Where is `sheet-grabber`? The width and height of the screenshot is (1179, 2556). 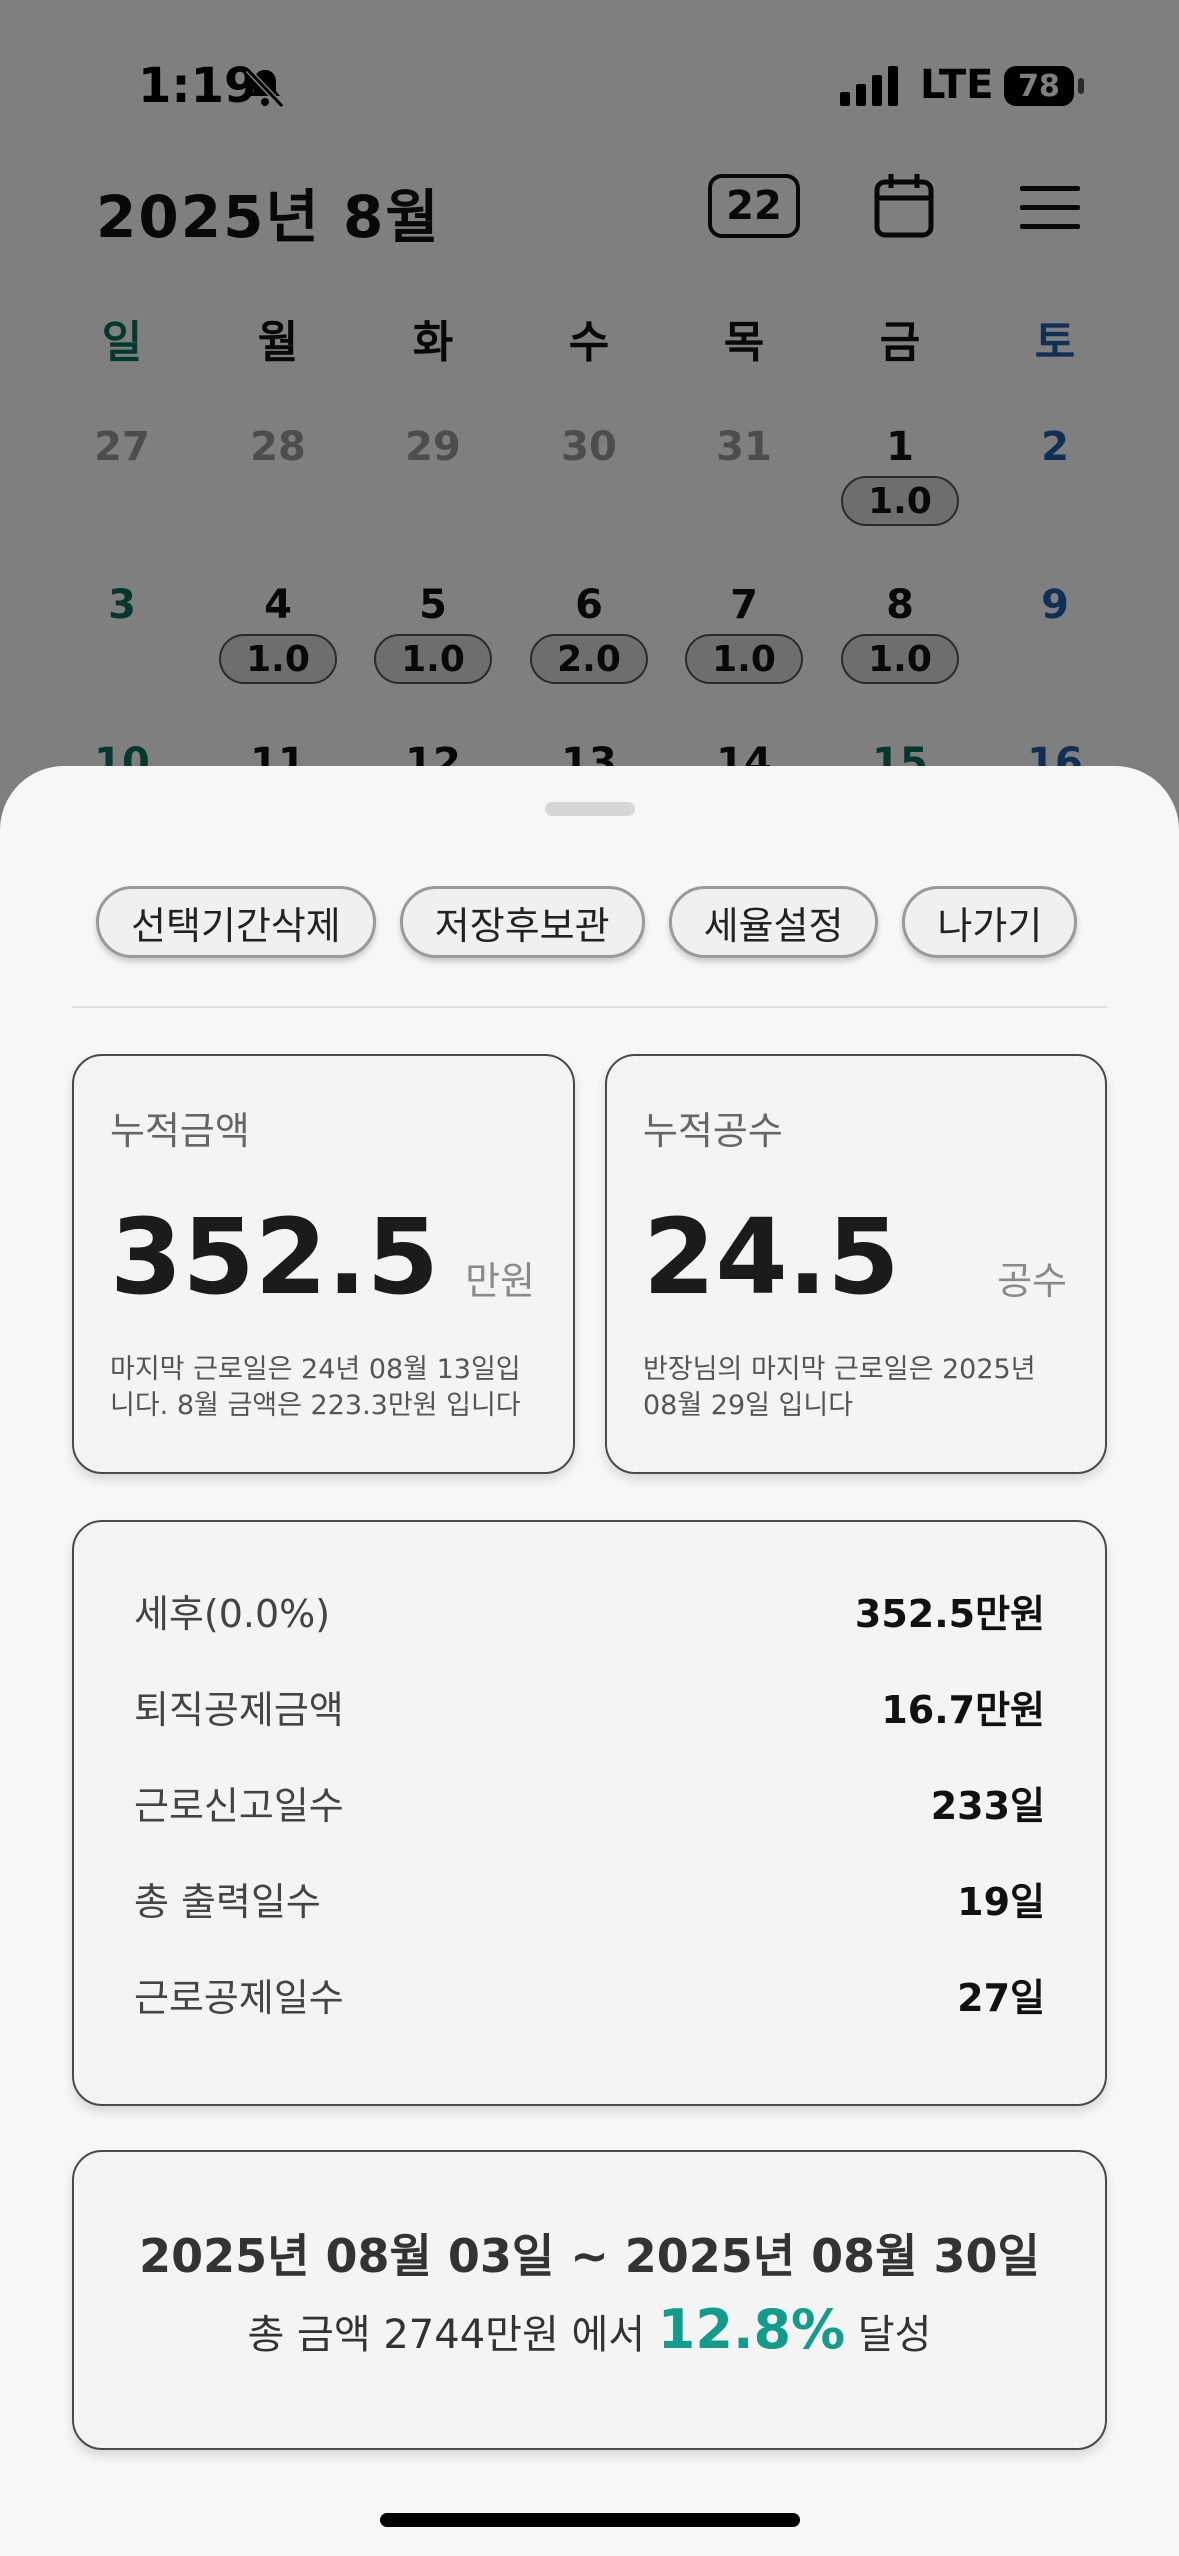 sheet-grabber is located at coordinates (590, 809).